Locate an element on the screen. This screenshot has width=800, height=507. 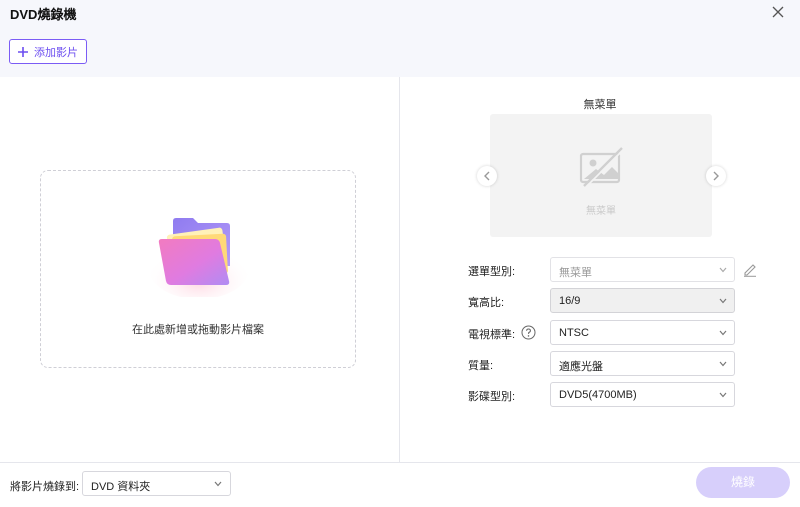
aspect-ratio-label: 寬高比: is located at coordinates (486, 303).